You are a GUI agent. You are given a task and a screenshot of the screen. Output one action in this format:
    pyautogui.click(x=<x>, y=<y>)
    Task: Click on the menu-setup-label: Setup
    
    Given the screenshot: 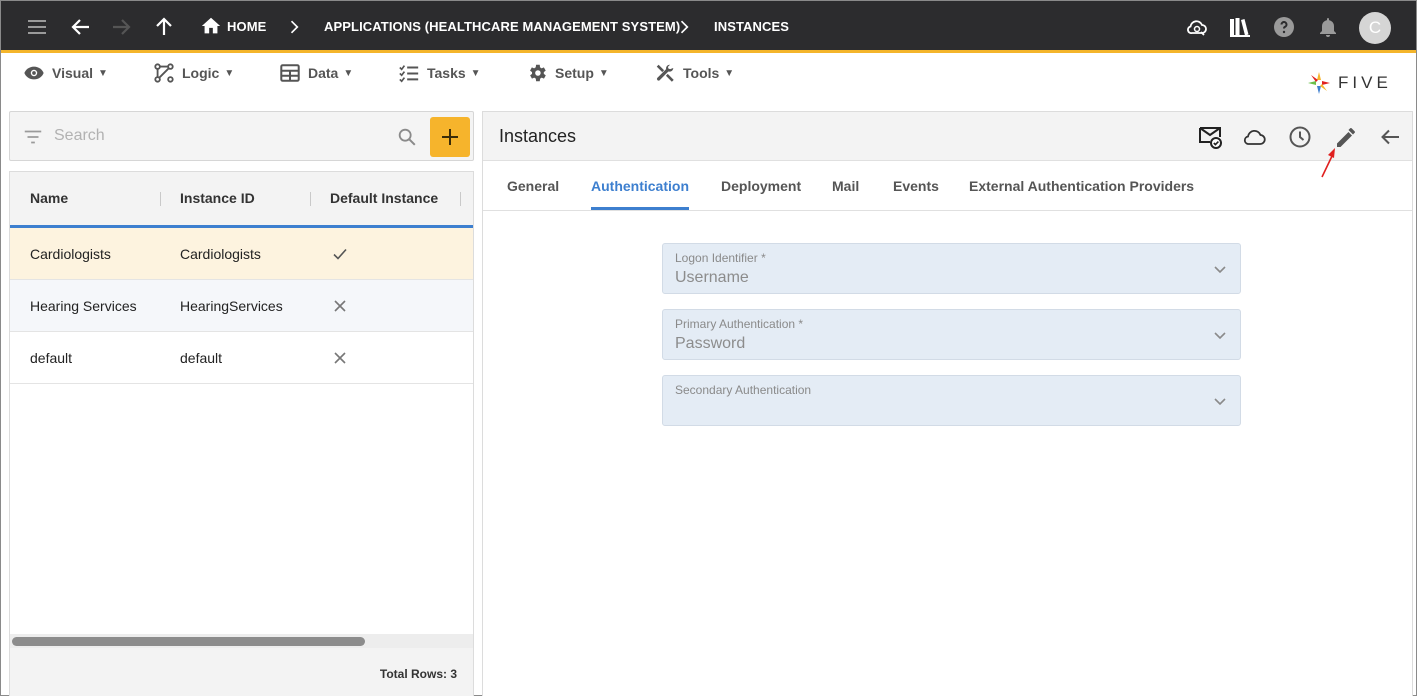 What is the action you would take?
    pyautogui.click(x=574, y=73)
    